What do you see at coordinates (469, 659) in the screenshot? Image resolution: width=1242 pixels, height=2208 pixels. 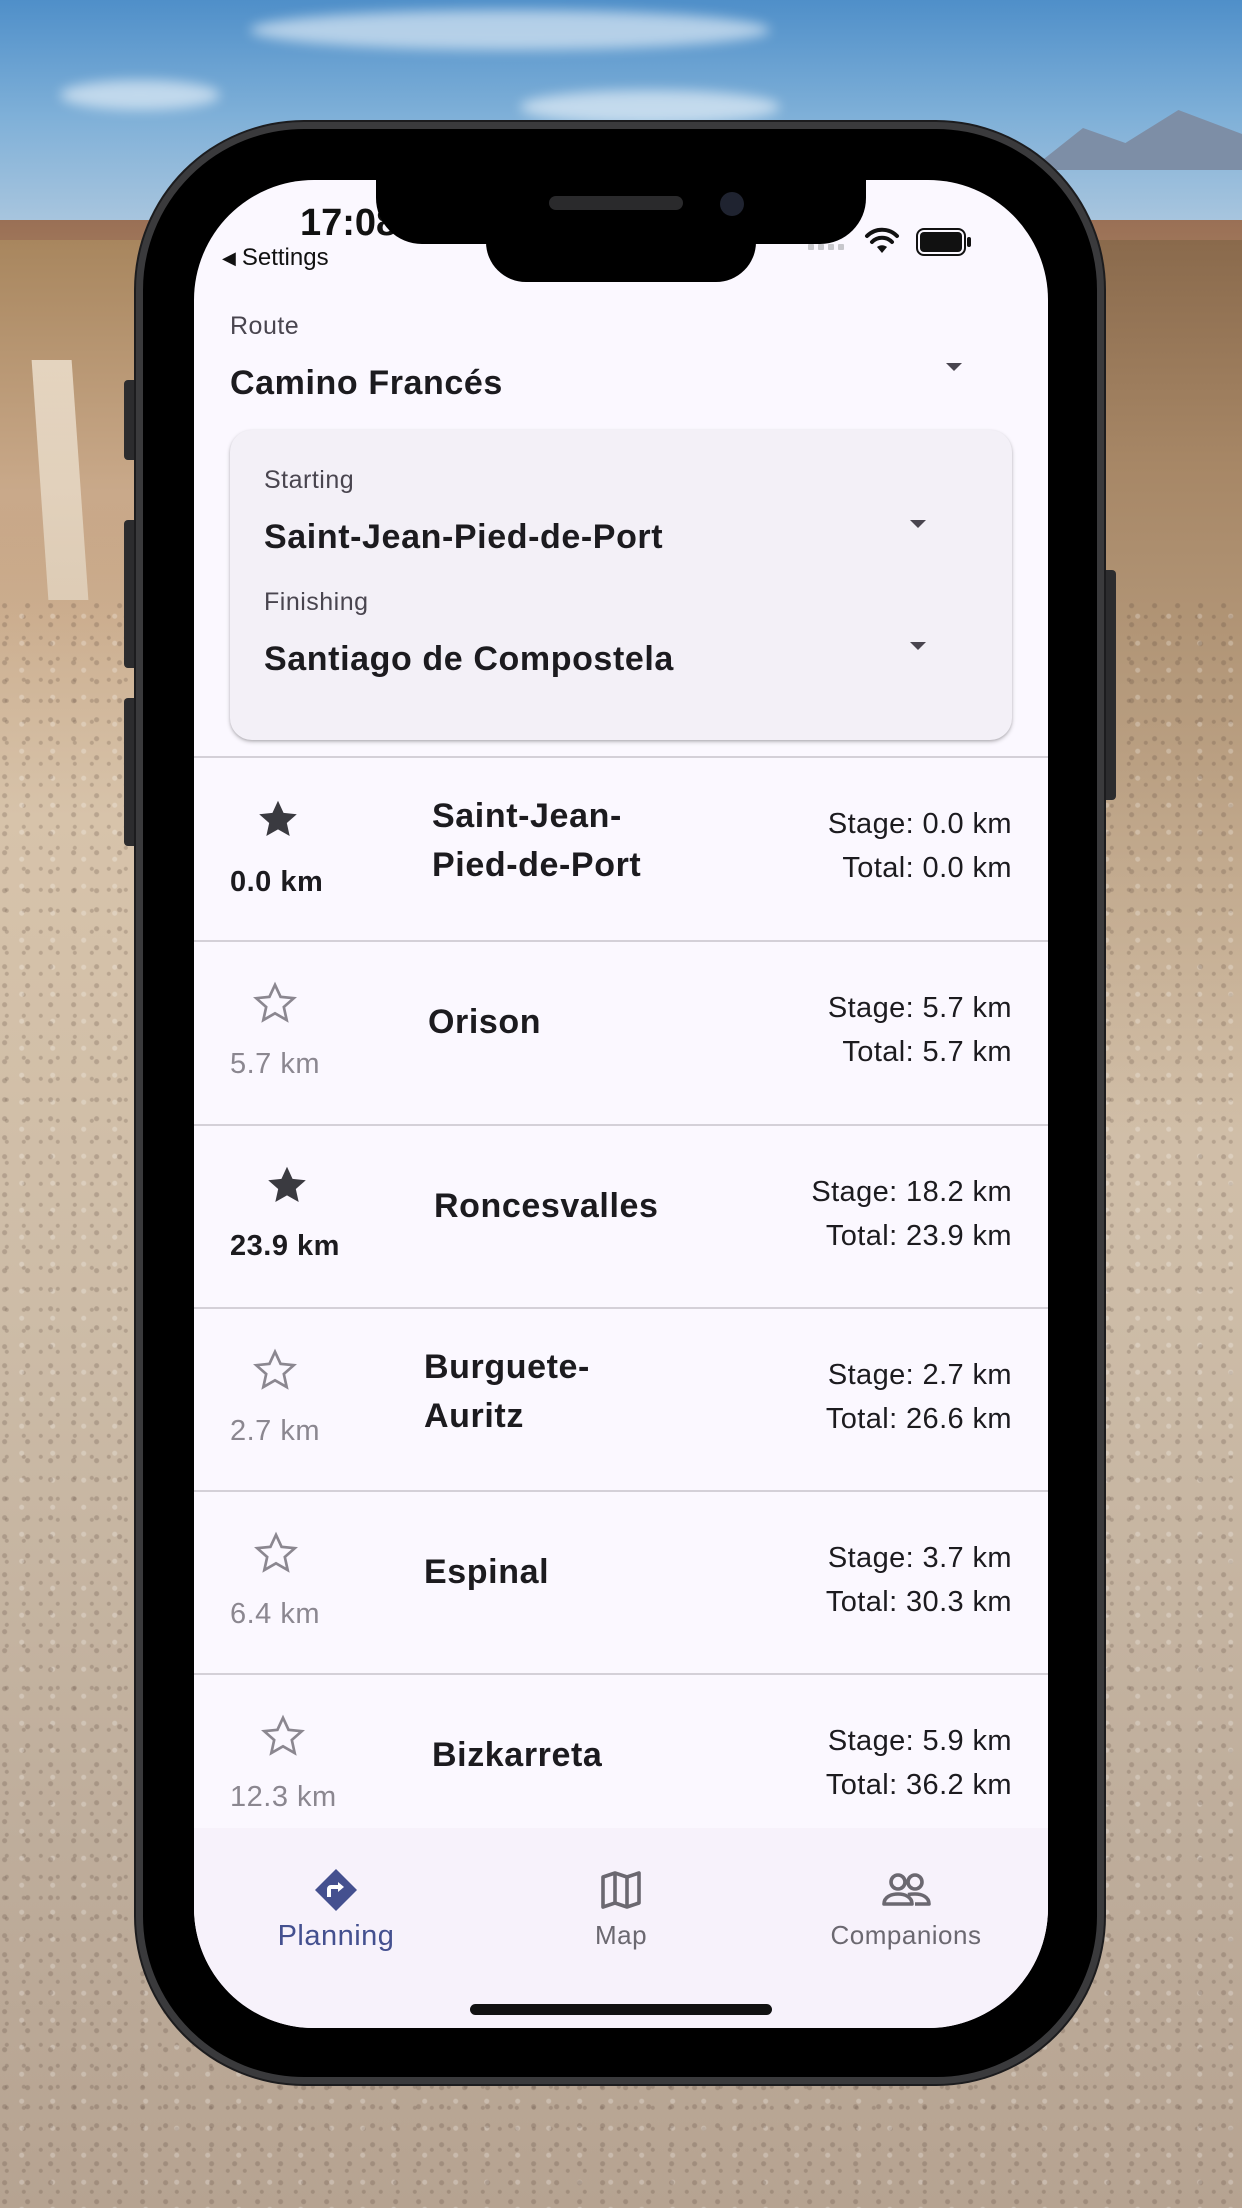 I see `finishing-value: Santiago de Compostela` at bounding box center [469, 659].